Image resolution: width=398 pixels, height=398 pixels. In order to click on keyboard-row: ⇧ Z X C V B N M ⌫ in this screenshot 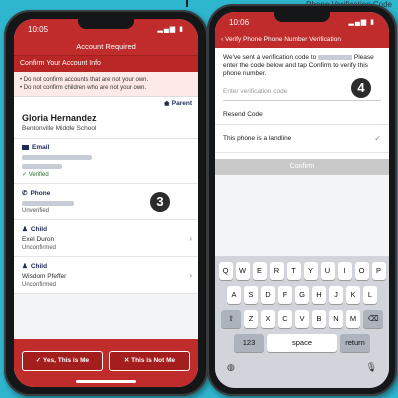, I will do `click(302, 319)`.